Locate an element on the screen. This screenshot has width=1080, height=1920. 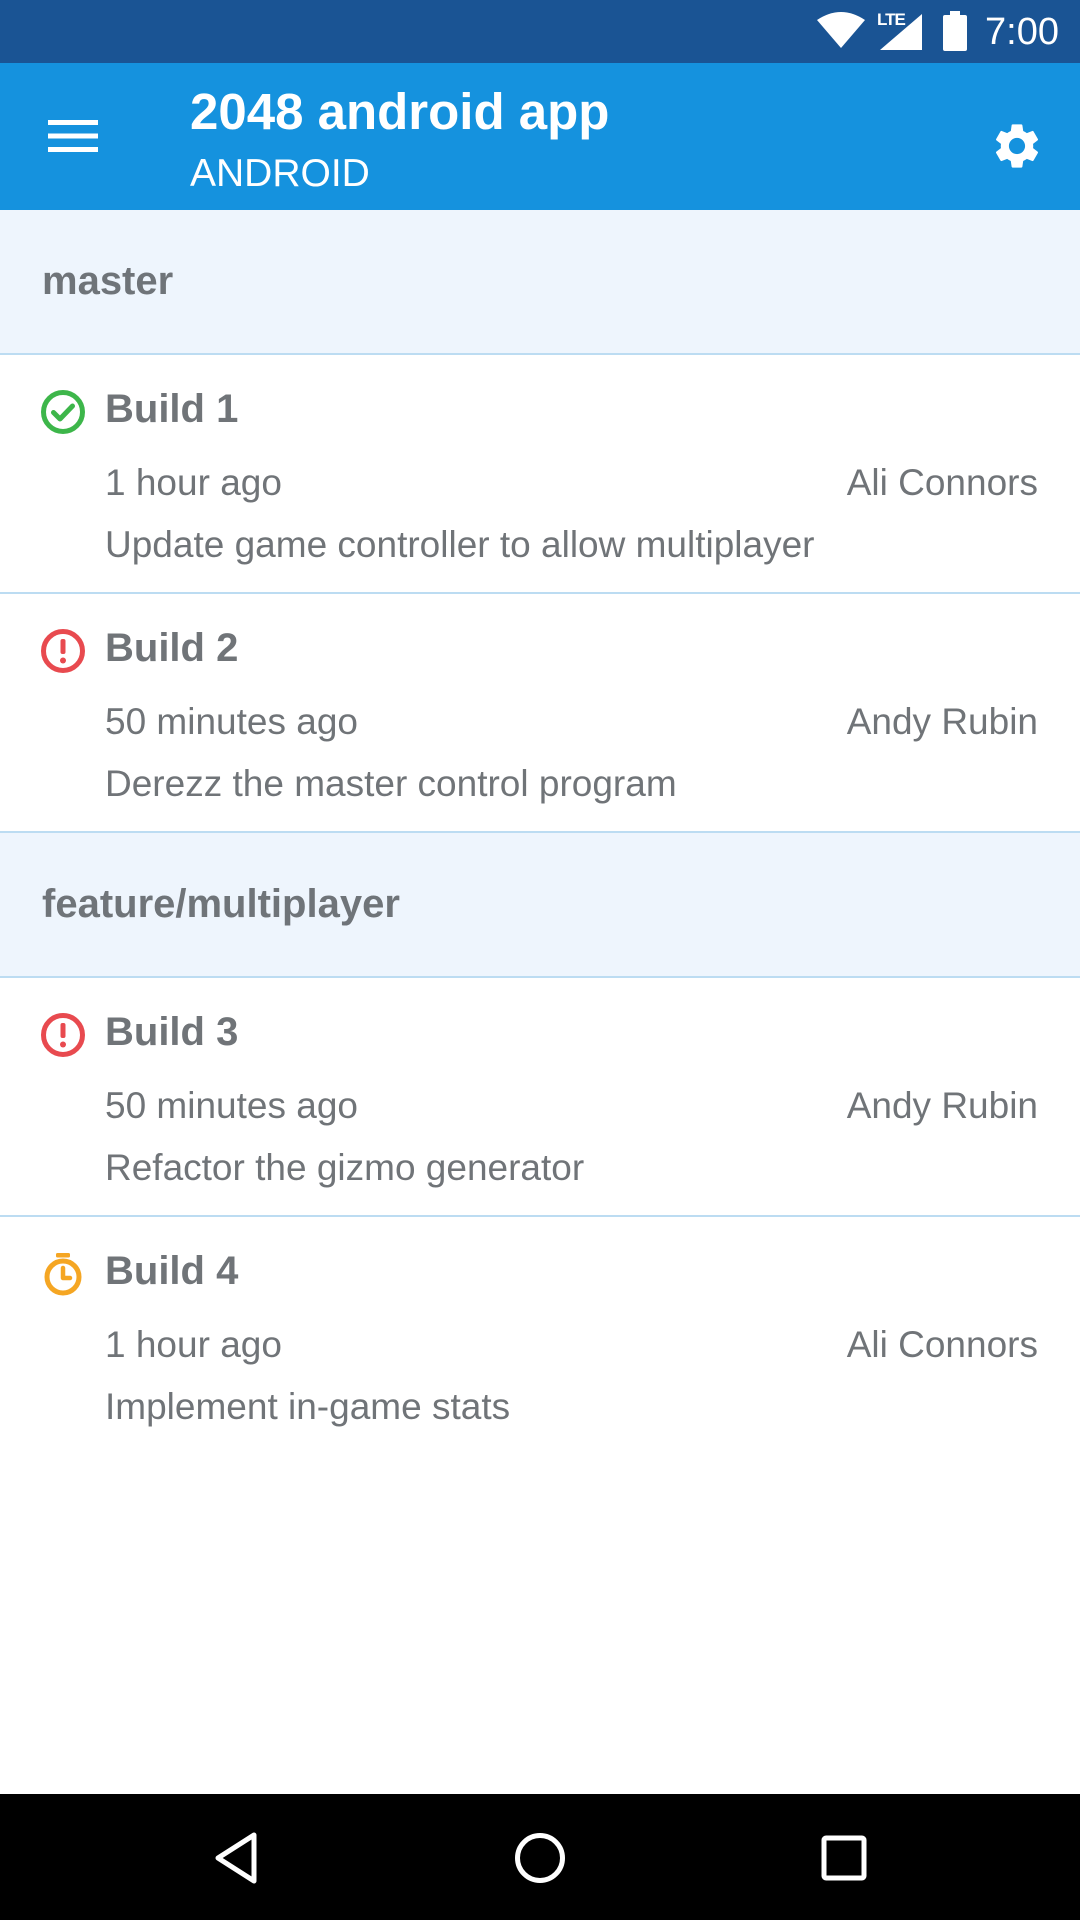
build-name: Build 2 is located at coordinates (172, 648).